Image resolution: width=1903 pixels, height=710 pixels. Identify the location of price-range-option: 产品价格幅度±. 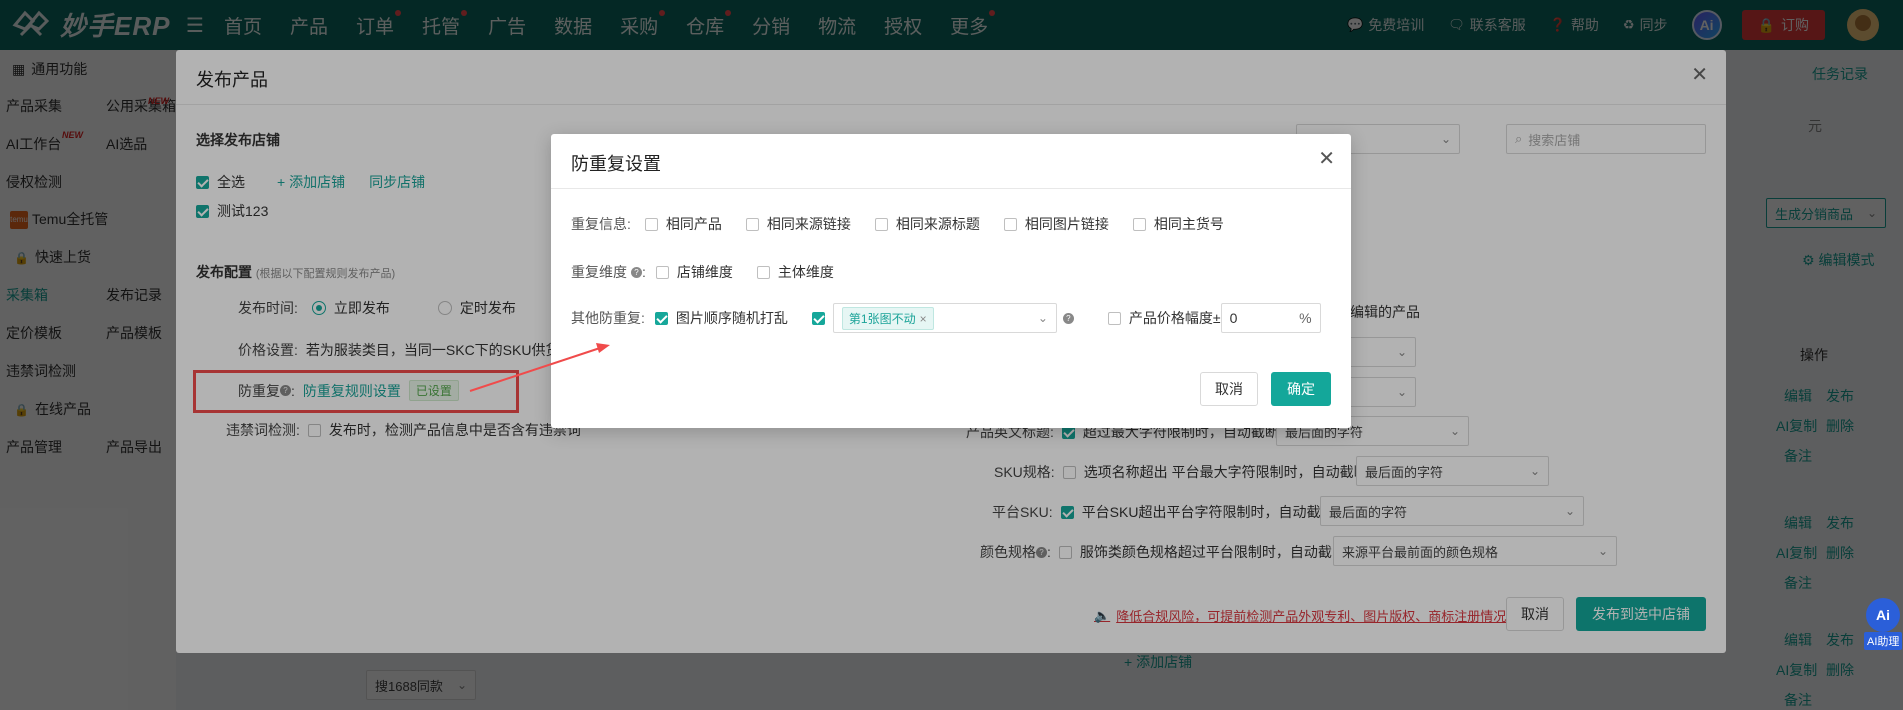
(1164, 318).